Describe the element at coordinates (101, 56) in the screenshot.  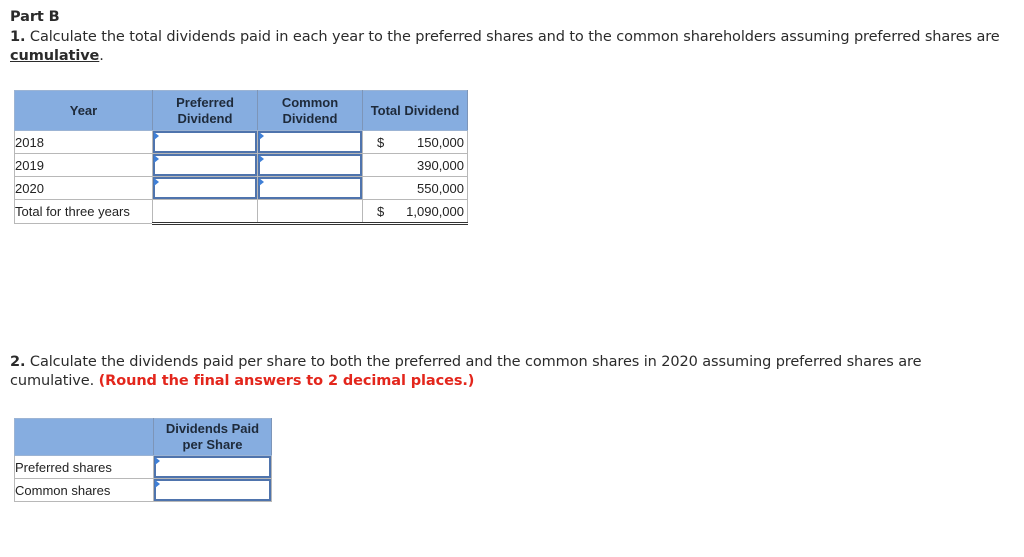
I see `question-1-period: .` at that location.